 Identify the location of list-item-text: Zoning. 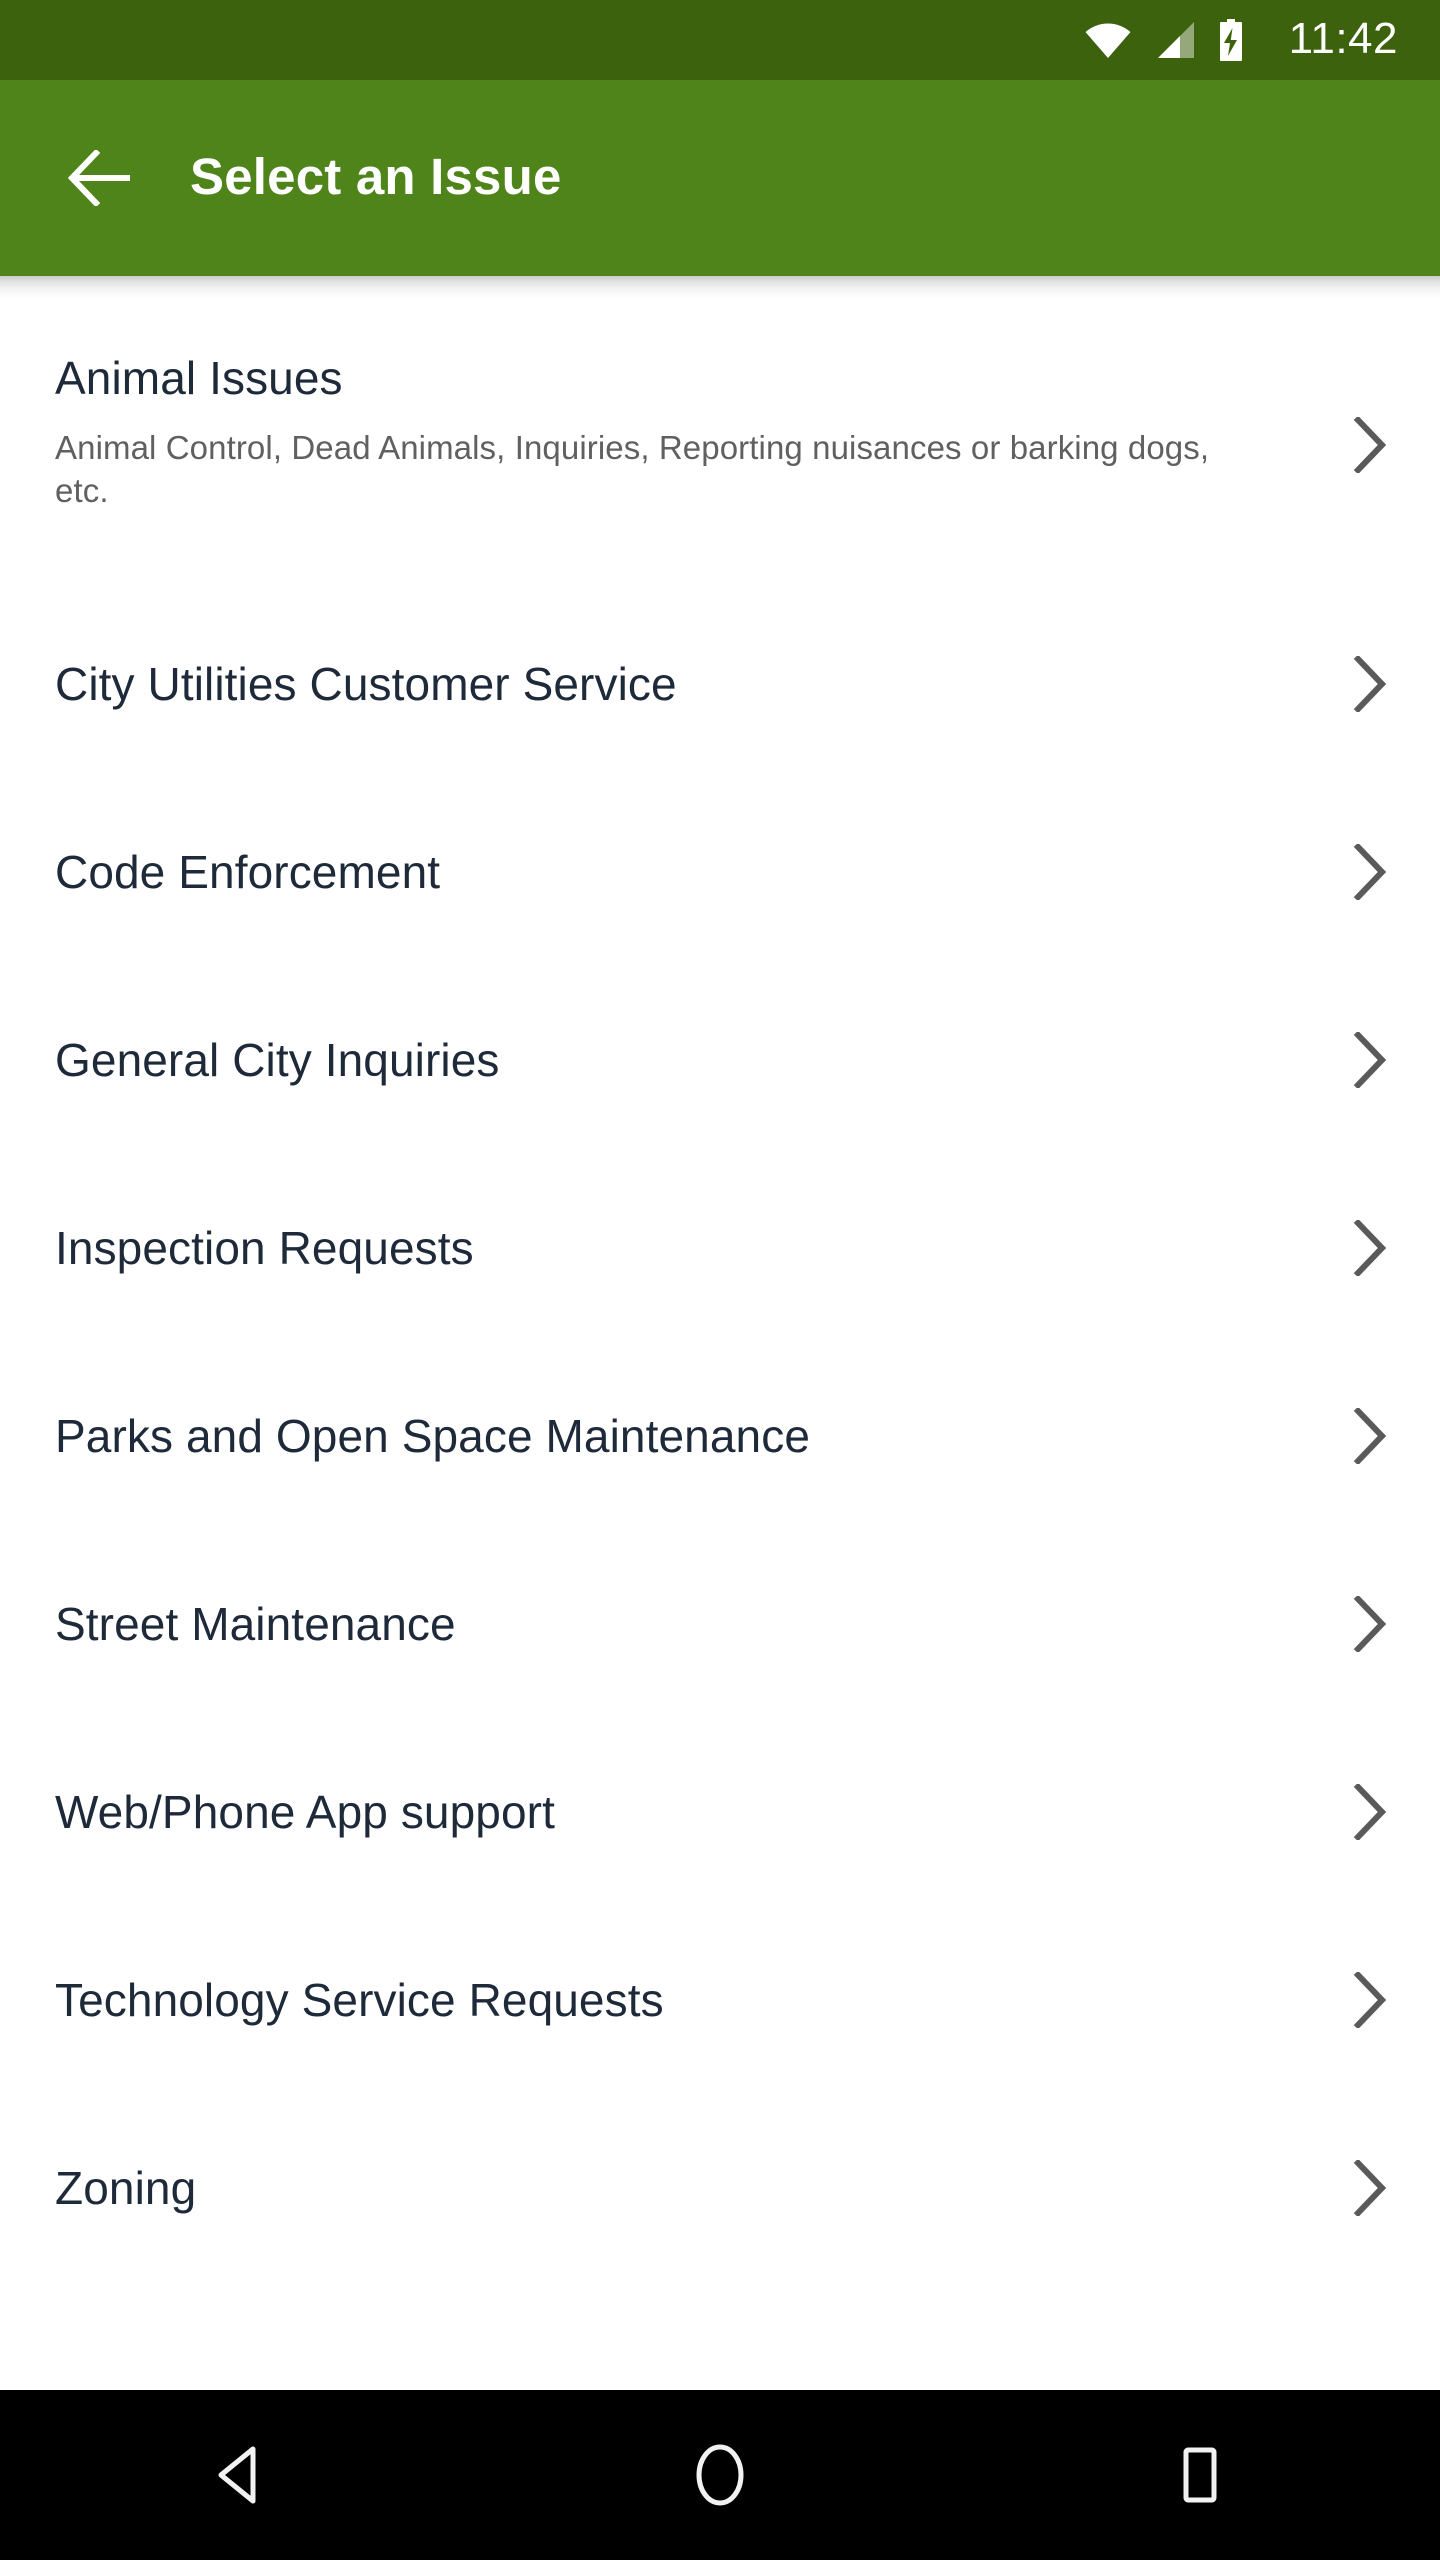
(687, 2188).